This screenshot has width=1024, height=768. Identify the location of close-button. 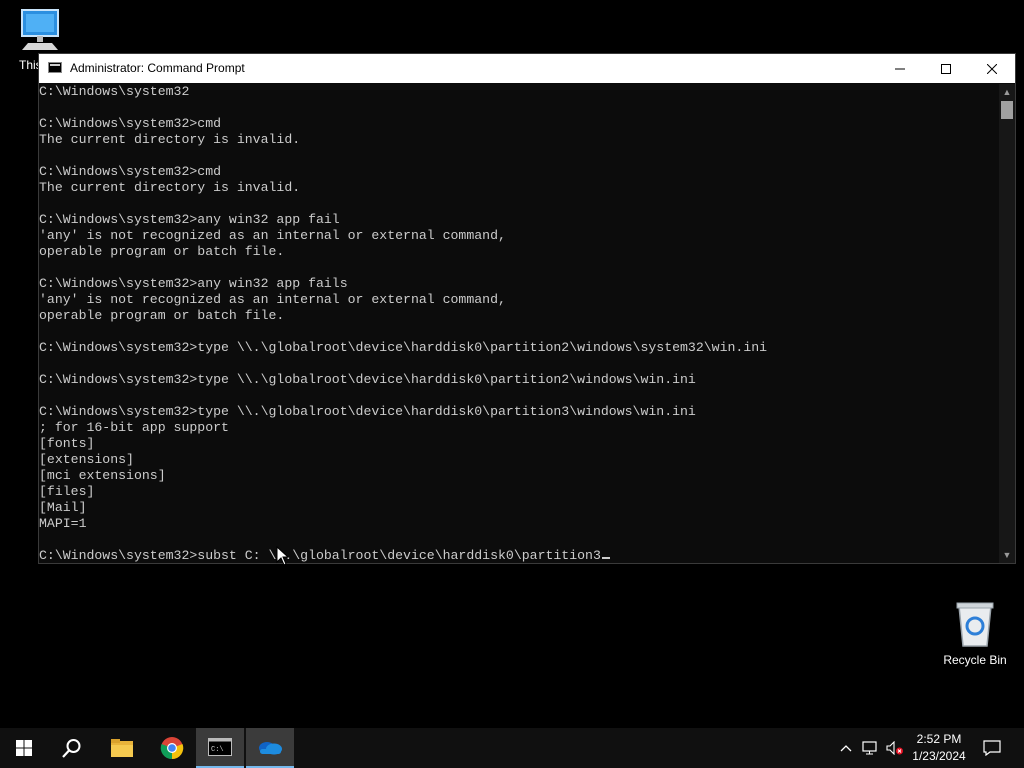
(992, 68).